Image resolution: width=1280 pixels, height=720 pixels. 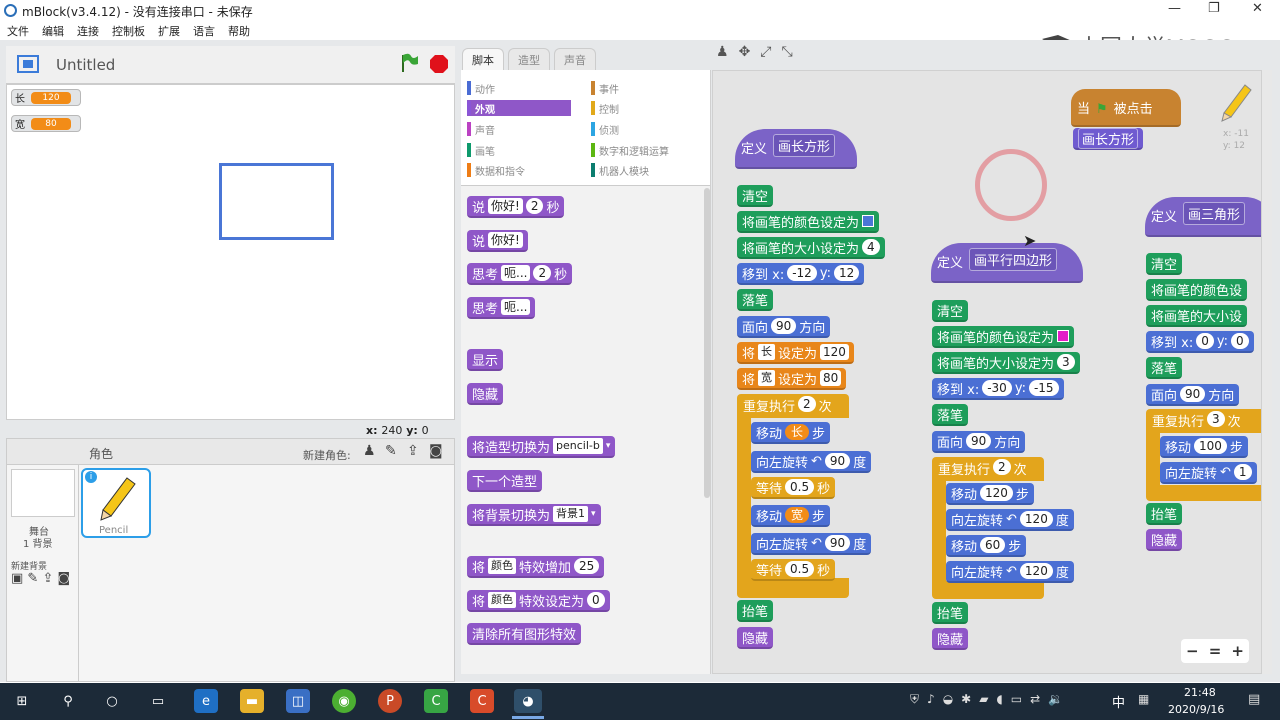 I want to click on tri-set-pen-color: 将画笔的颜色设, so click(x=1197, y=290).